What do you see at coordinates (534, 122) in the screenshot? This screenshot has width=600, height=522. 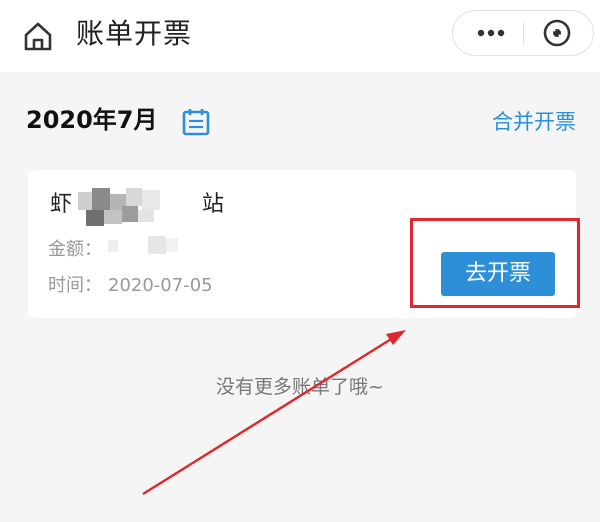 I see `merge-invoice-link: 合并开票` at bounding box center [534, 122].